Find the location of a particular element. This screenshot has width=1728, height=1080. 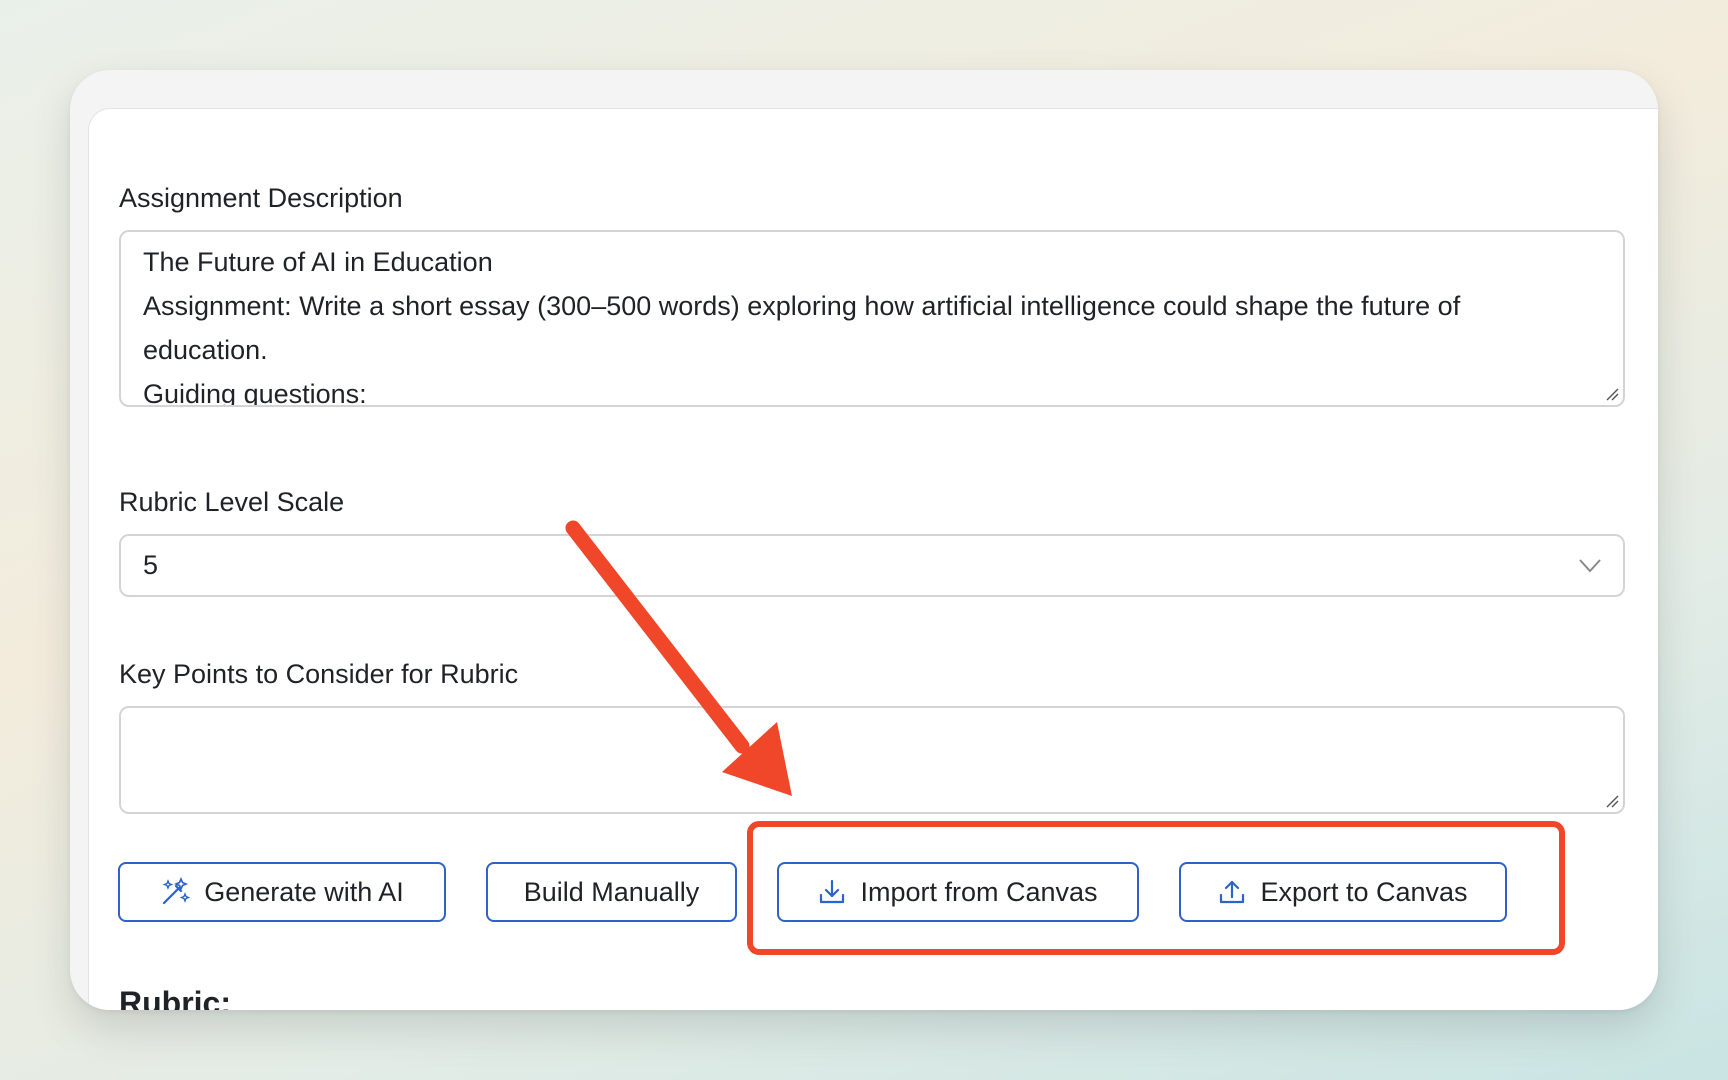

rubric-heading: Rubric: is located at coordinates (175, 997).